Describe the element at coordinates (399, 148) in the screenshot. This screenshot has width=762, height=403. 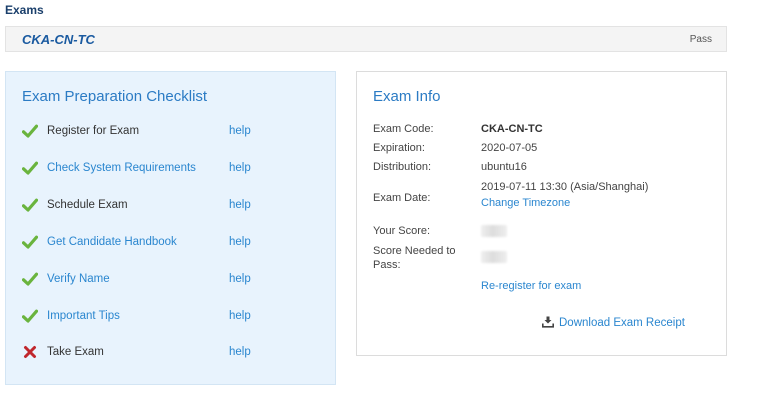
I see `expiration-label: Expiration:` at that location.